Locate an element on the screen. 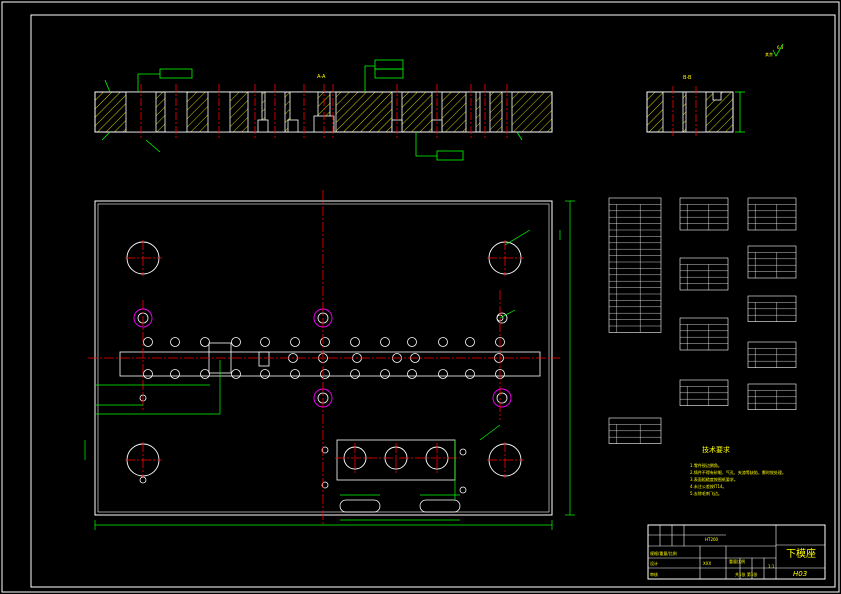  title-designer: 设计 is located at coordinates (654, 563).